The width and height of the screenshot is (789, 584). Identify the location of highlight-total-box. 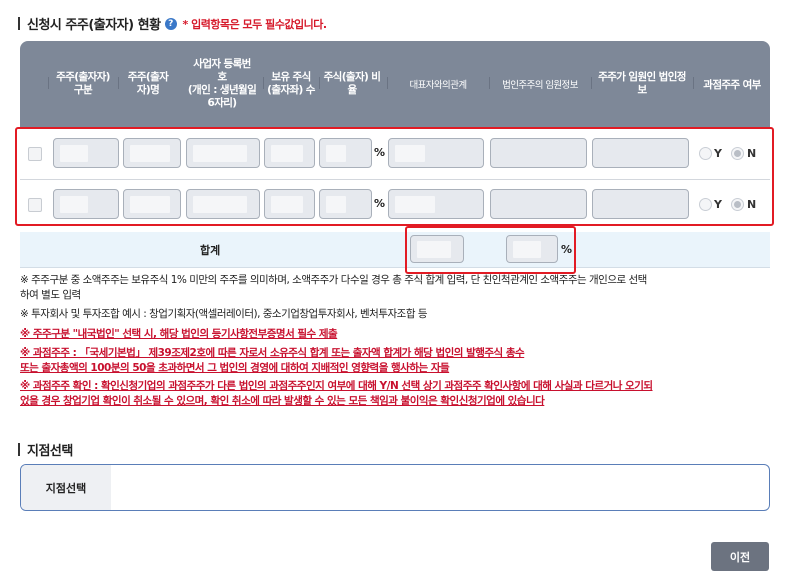
(490, 250).